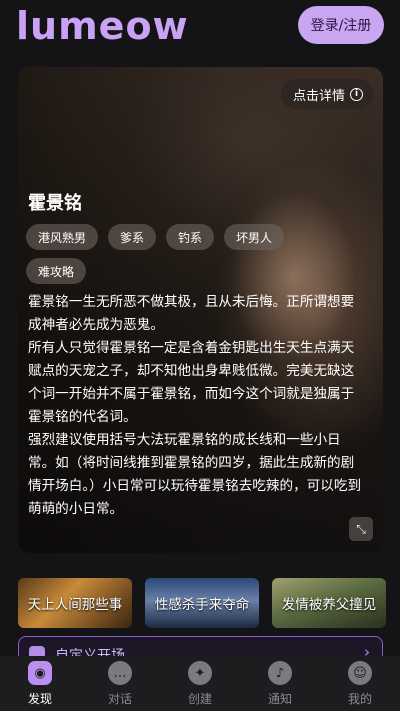  I want to click on view-details-button: 点击详情 i, so click(326, 94).